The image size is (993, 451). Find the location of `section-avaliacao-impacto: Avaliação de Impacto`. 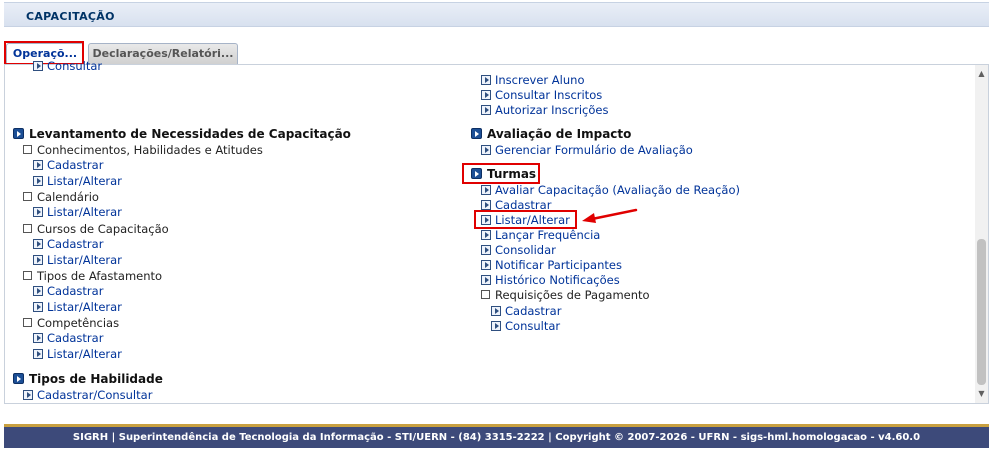

section-avaliacao-impacto: Avaliação de Impacto is located at coordinates (551, 134).